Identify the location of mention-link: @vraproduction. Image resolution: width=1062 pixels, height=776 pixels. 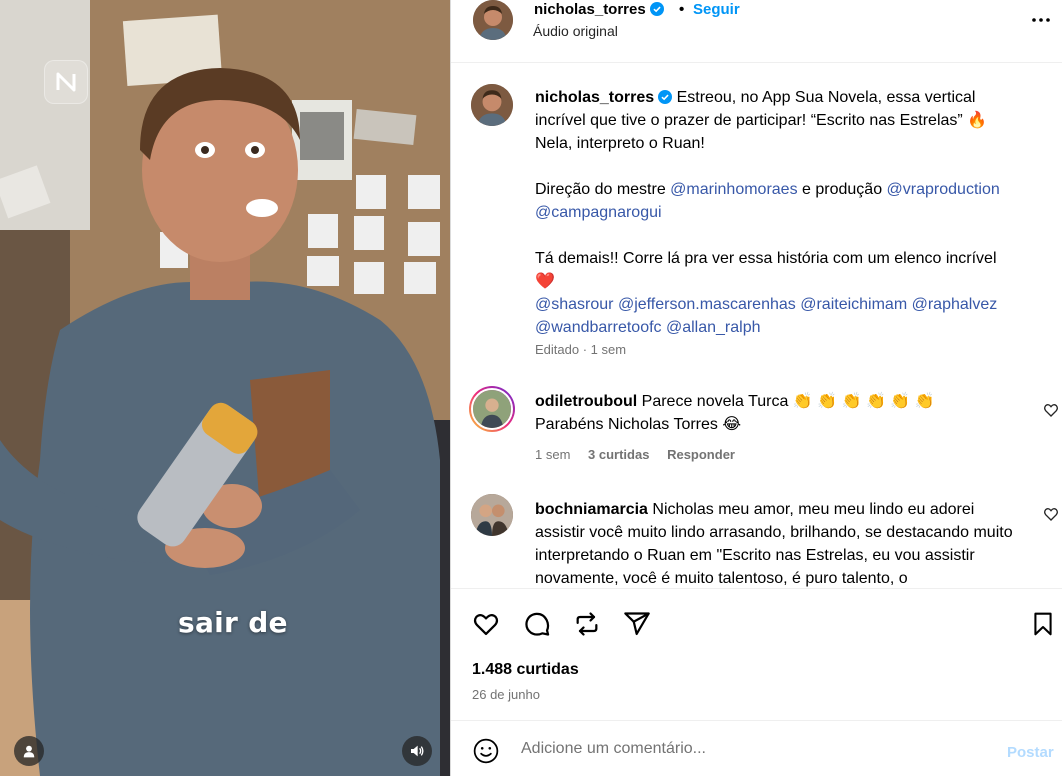
(943, 189).